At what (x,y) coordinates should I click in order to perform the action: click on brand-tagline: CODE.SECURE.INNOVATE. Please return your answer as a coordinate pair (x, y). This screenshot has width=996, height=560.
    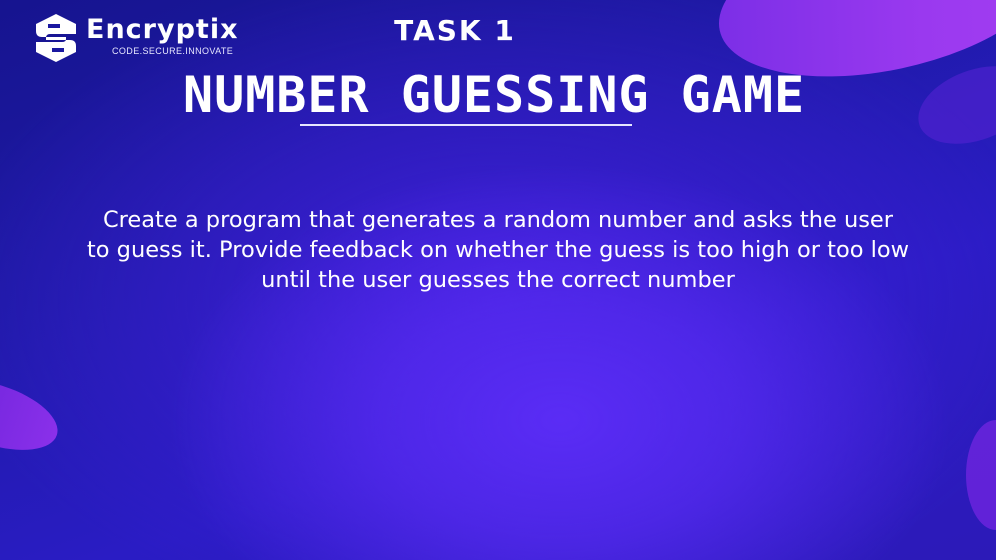
    Looking at the image, I should click on (173, 51).